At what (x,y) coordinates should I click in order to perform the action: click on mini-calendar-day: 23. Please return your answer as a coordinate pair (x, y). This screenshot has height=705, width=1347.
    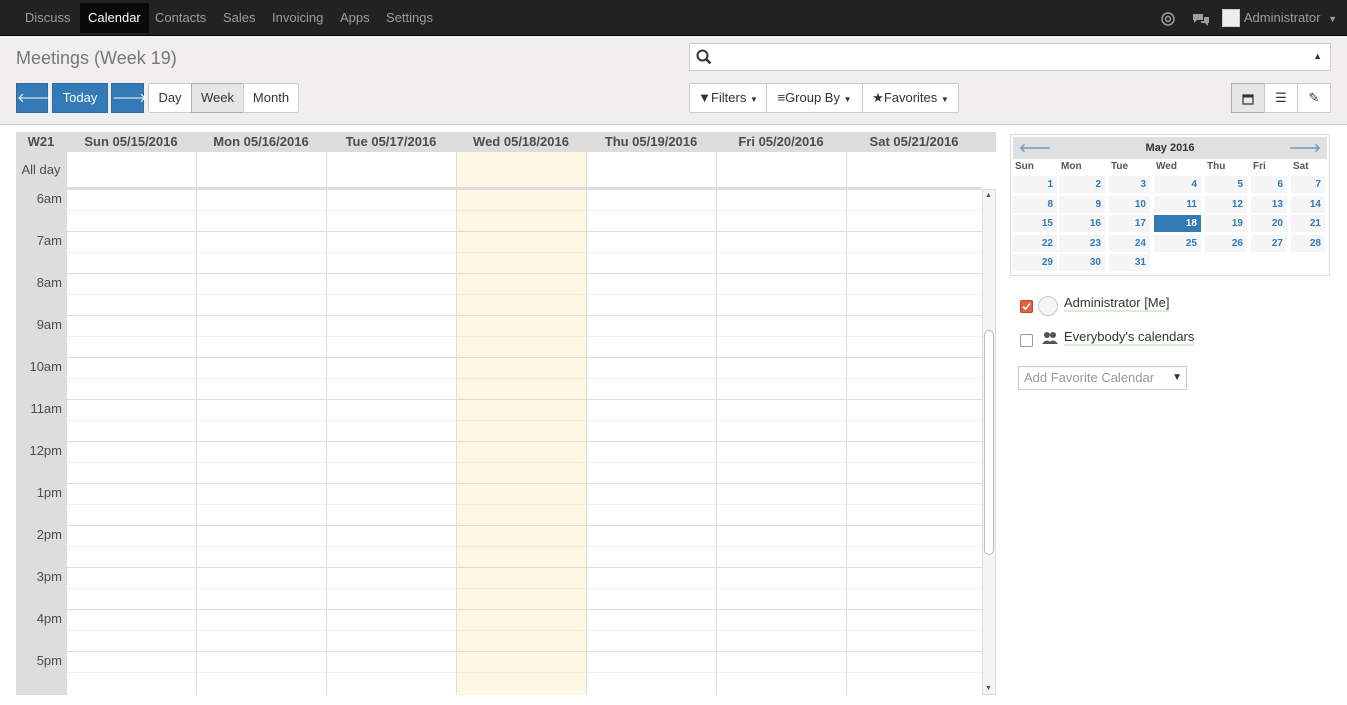
    Looking at the image, I should click on (1082, 243).